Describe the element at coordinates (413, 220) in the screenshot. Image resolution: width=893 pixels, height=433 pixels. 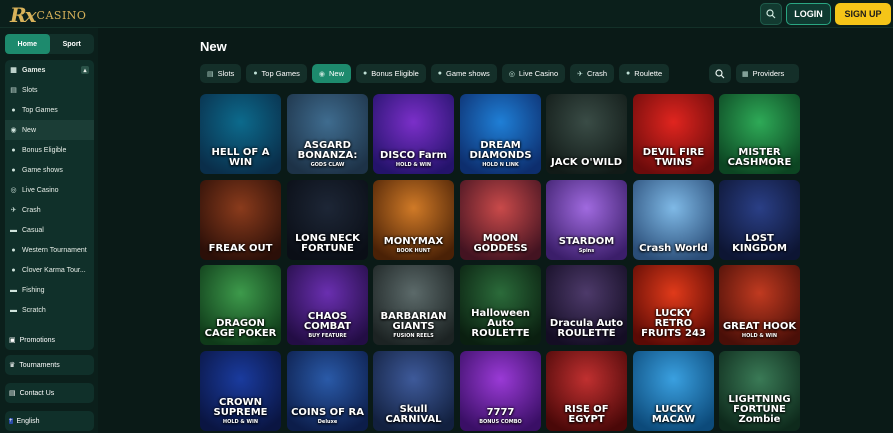
I see `game-tile: MONYMAX BOOK HUNT` at that location.